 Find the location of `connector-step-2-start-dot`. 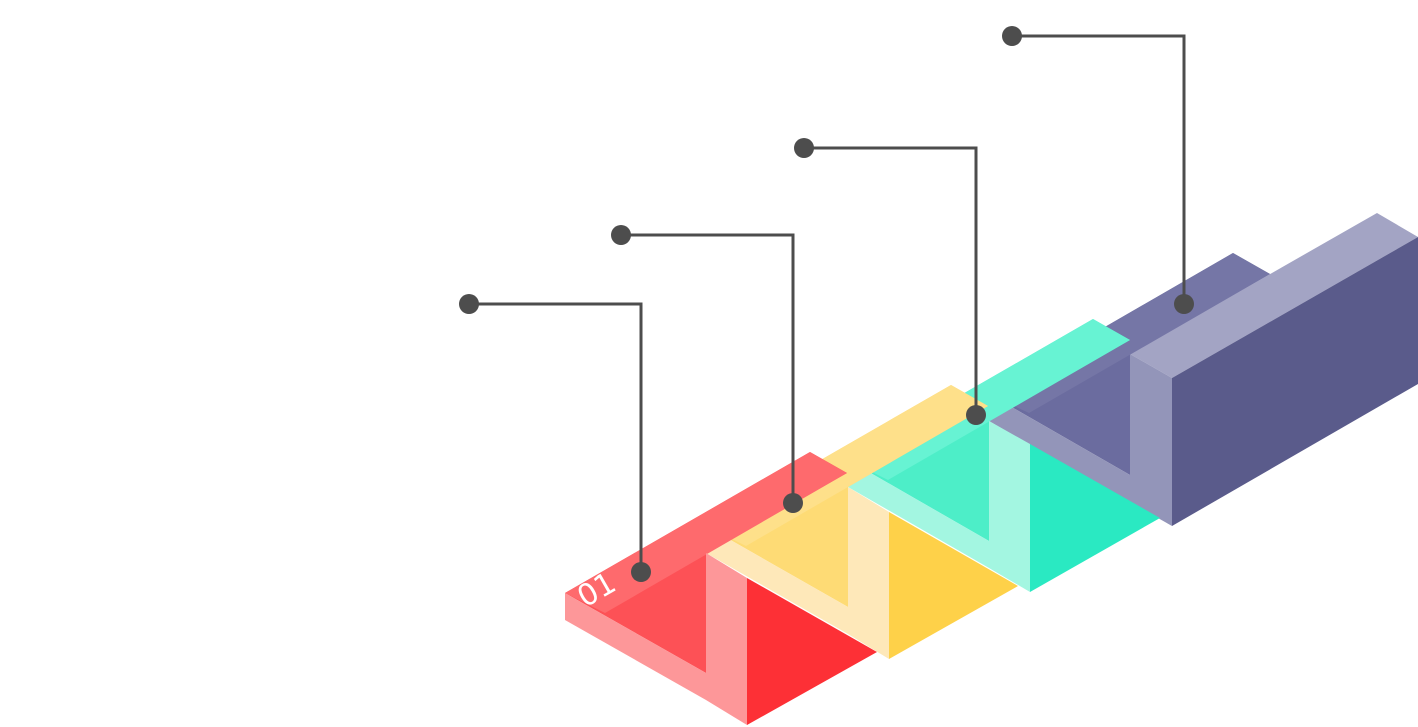

connector-step-2-start-dot is located at coordinates (621, 235).